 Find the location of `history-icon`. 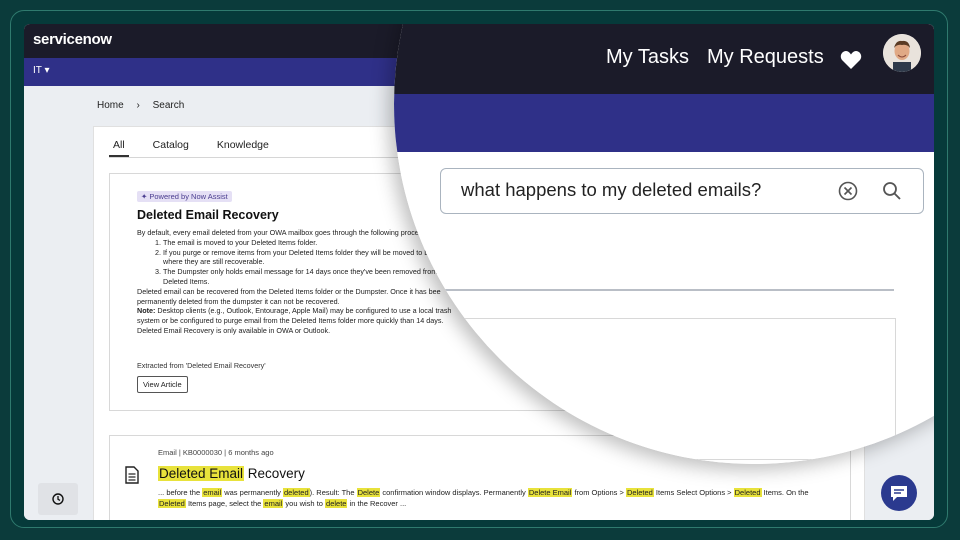

history-icon is located at coordinates (58, 499).